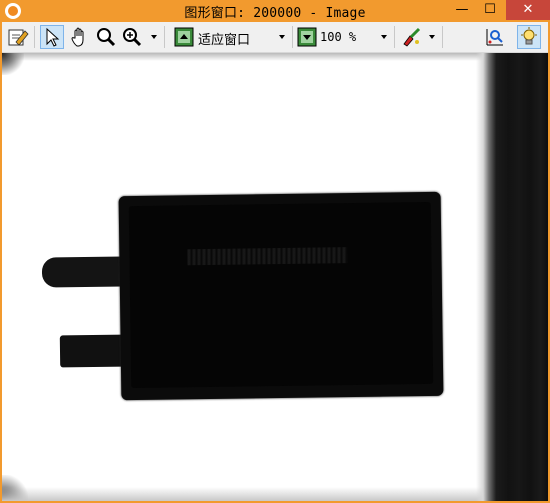 This screenshot has height=503, width=550. I want to click on paint-button, so click(411, 37).